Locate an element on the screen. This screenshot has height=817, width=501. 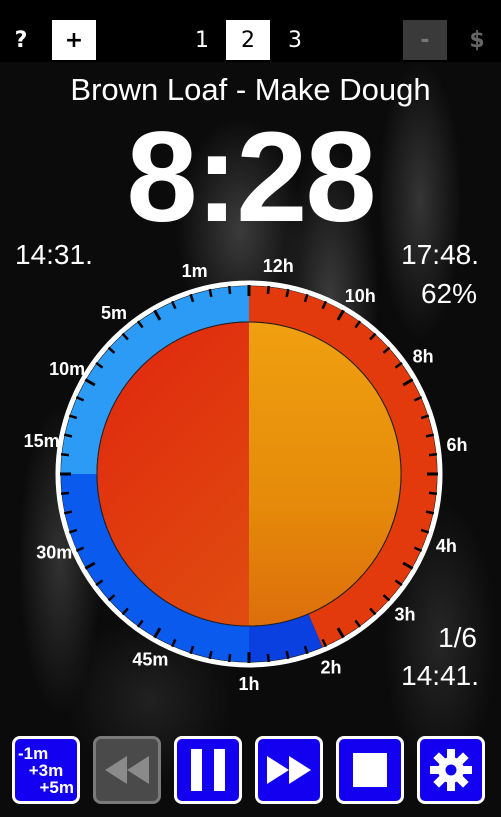
adjust-labels: -1m +3m +5m is located at coordinates (46, 770).